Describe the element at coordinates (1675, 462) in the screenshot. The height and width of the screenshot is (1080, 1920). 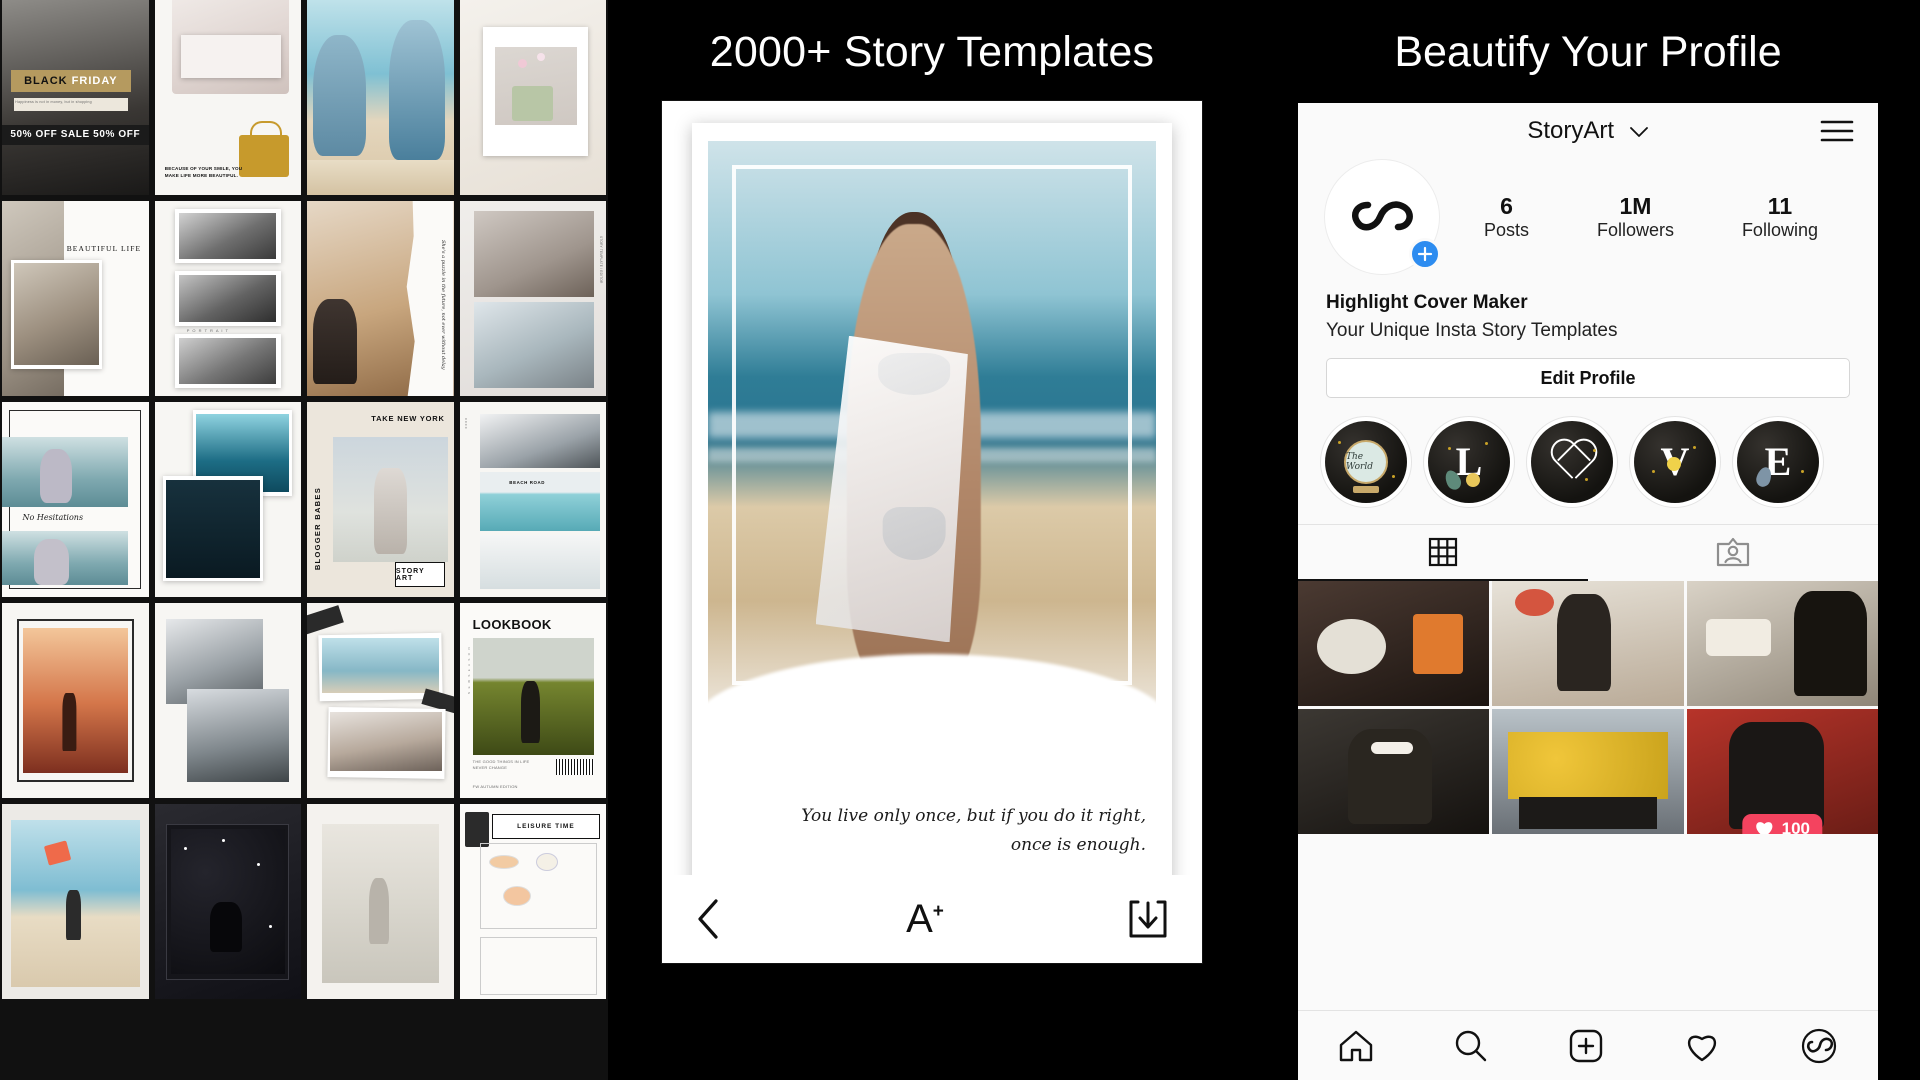
I see `highlight-letter-v: V` at that location.